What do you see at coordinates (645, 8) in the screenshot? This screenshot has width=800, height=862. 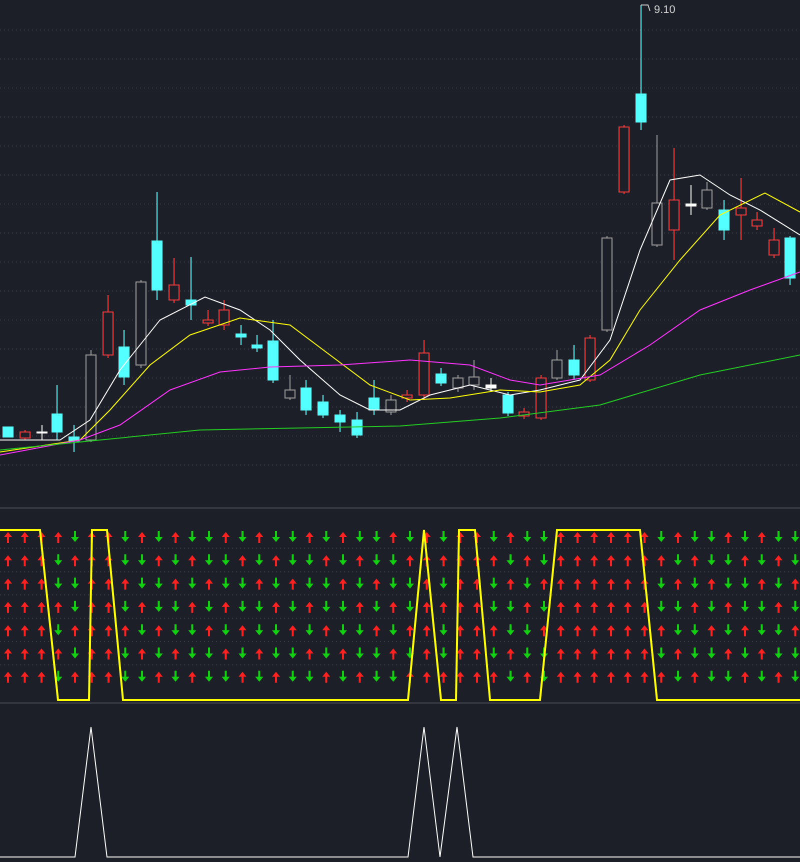 I see `leader-line` at bounding box center [645, 8].